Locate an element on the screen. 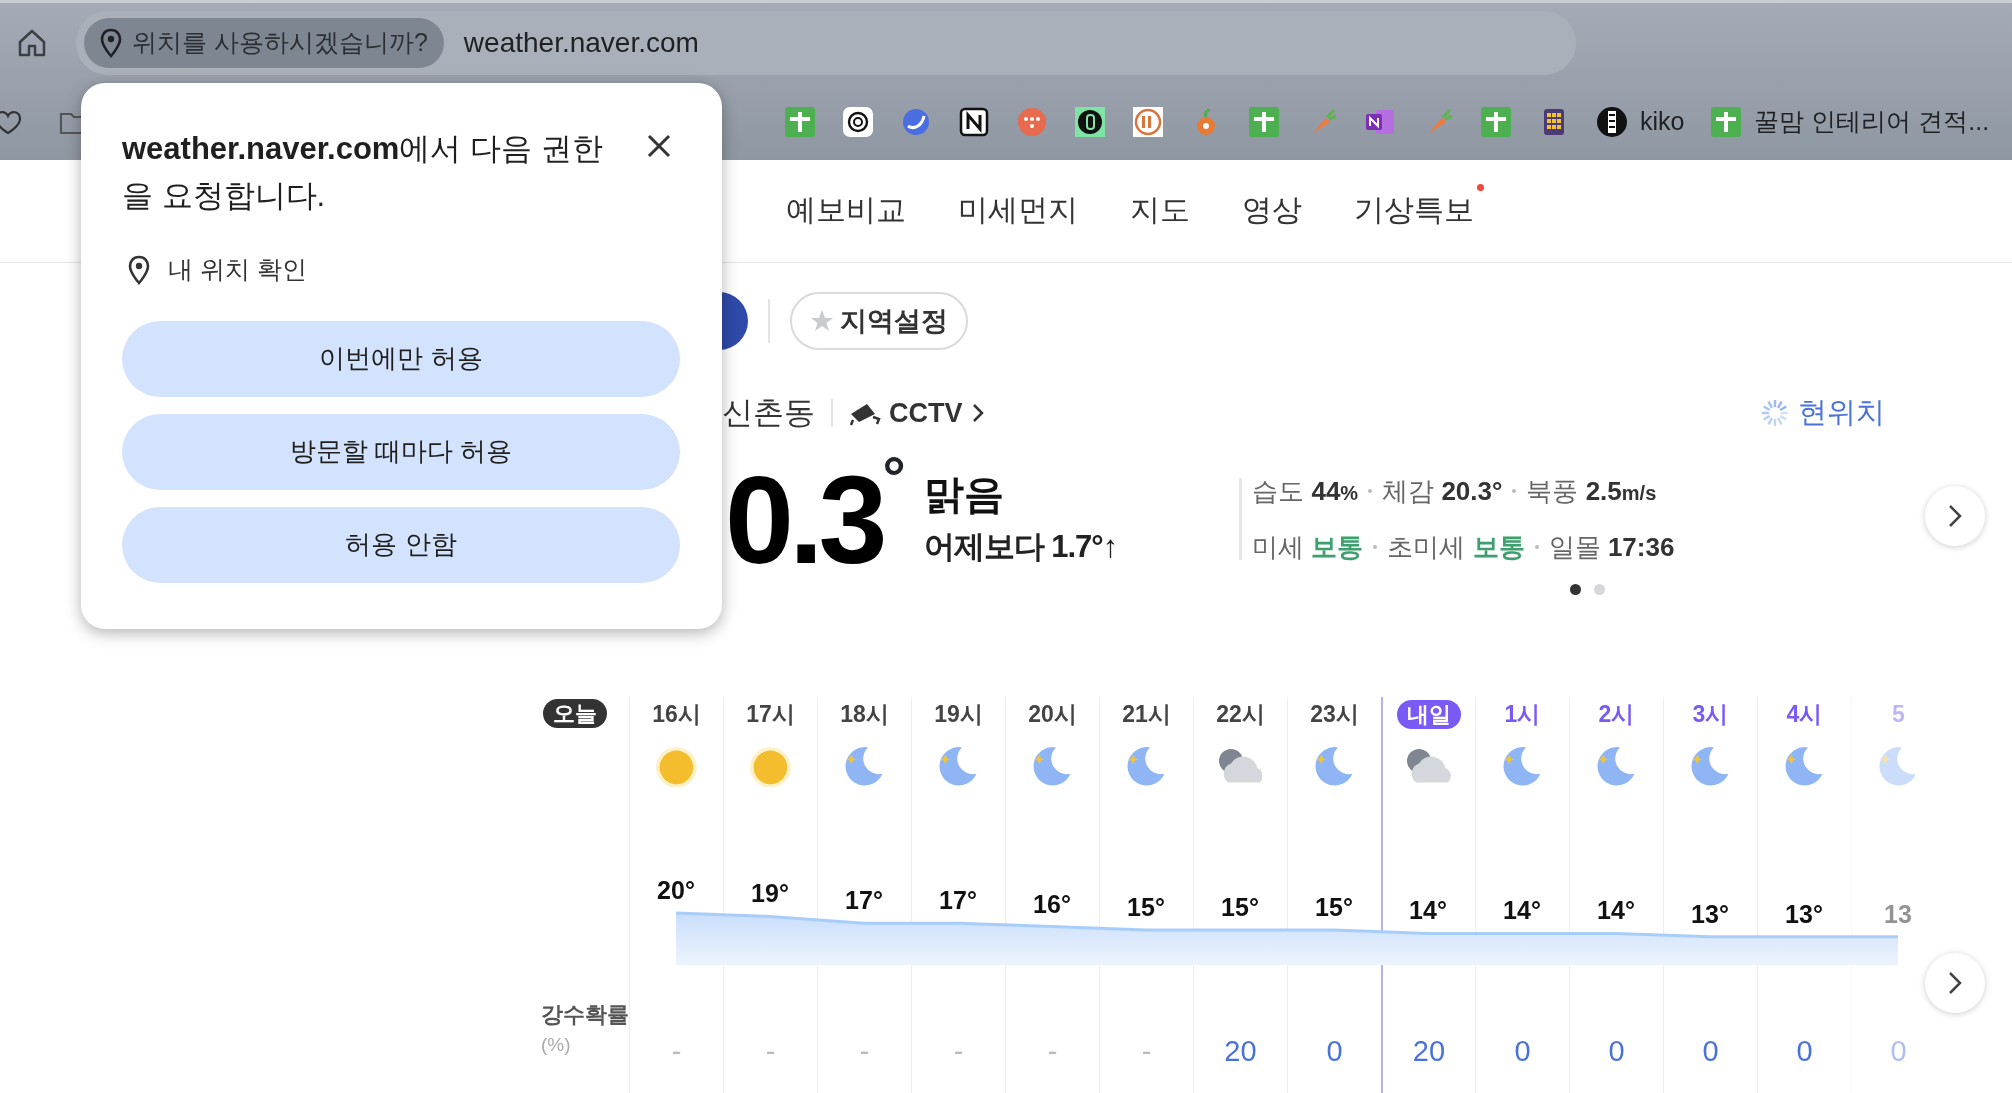 Image resolution: width=2012 pixels, height=1093 pixels. hour-label: 16시 is located at coordinates (676, 714).